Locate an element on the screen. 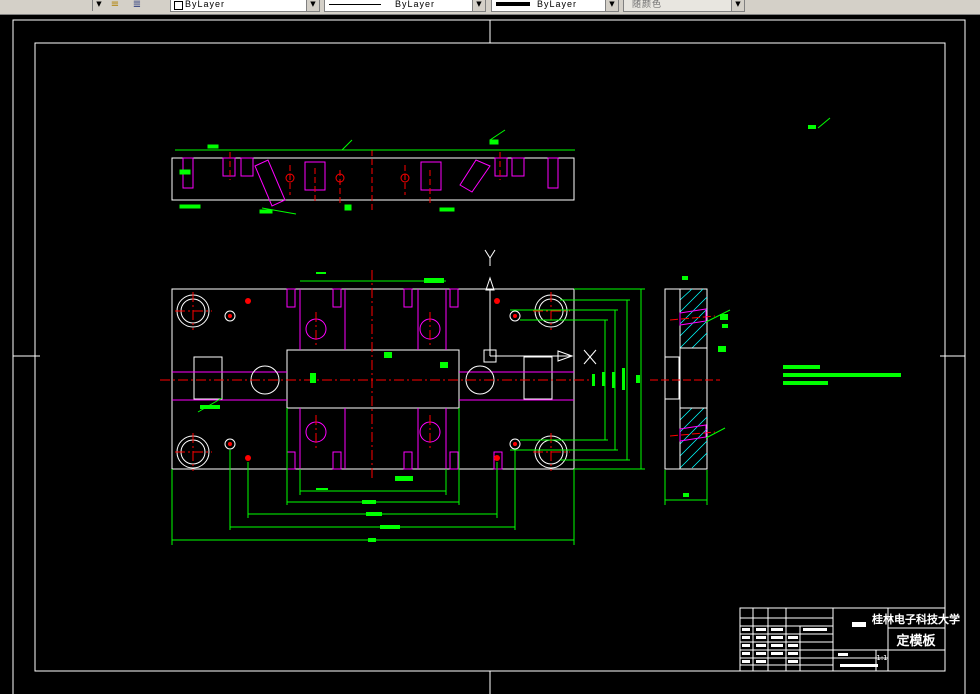 This screenshot has height=694, width=980. color-combo-value: ByLayer is located at coordinates (205, 4).